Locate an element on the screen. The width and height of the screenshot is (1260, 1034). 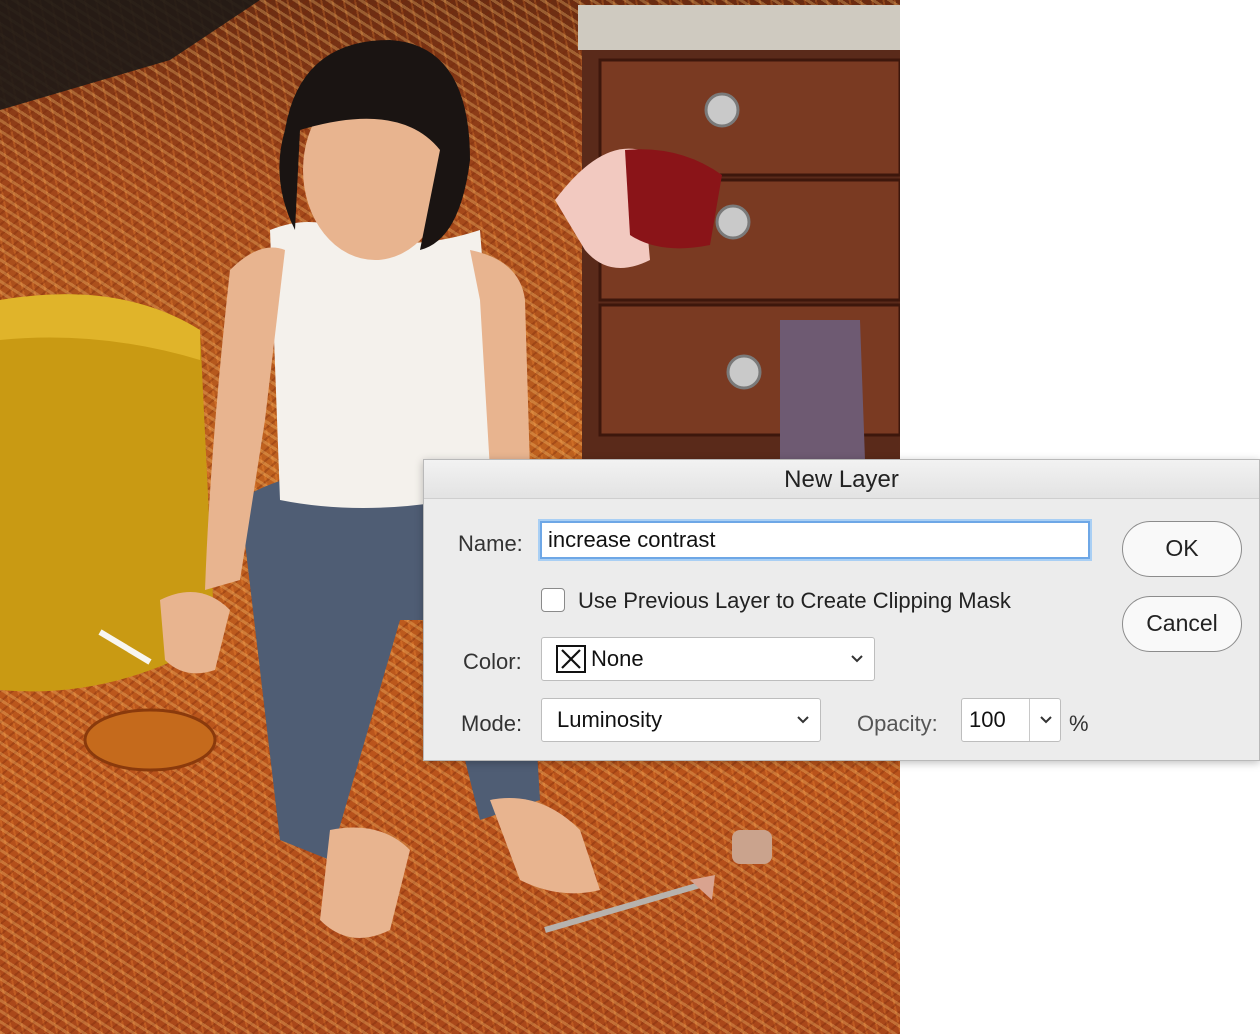
x-box-icon is located at coordinates (571, 659).